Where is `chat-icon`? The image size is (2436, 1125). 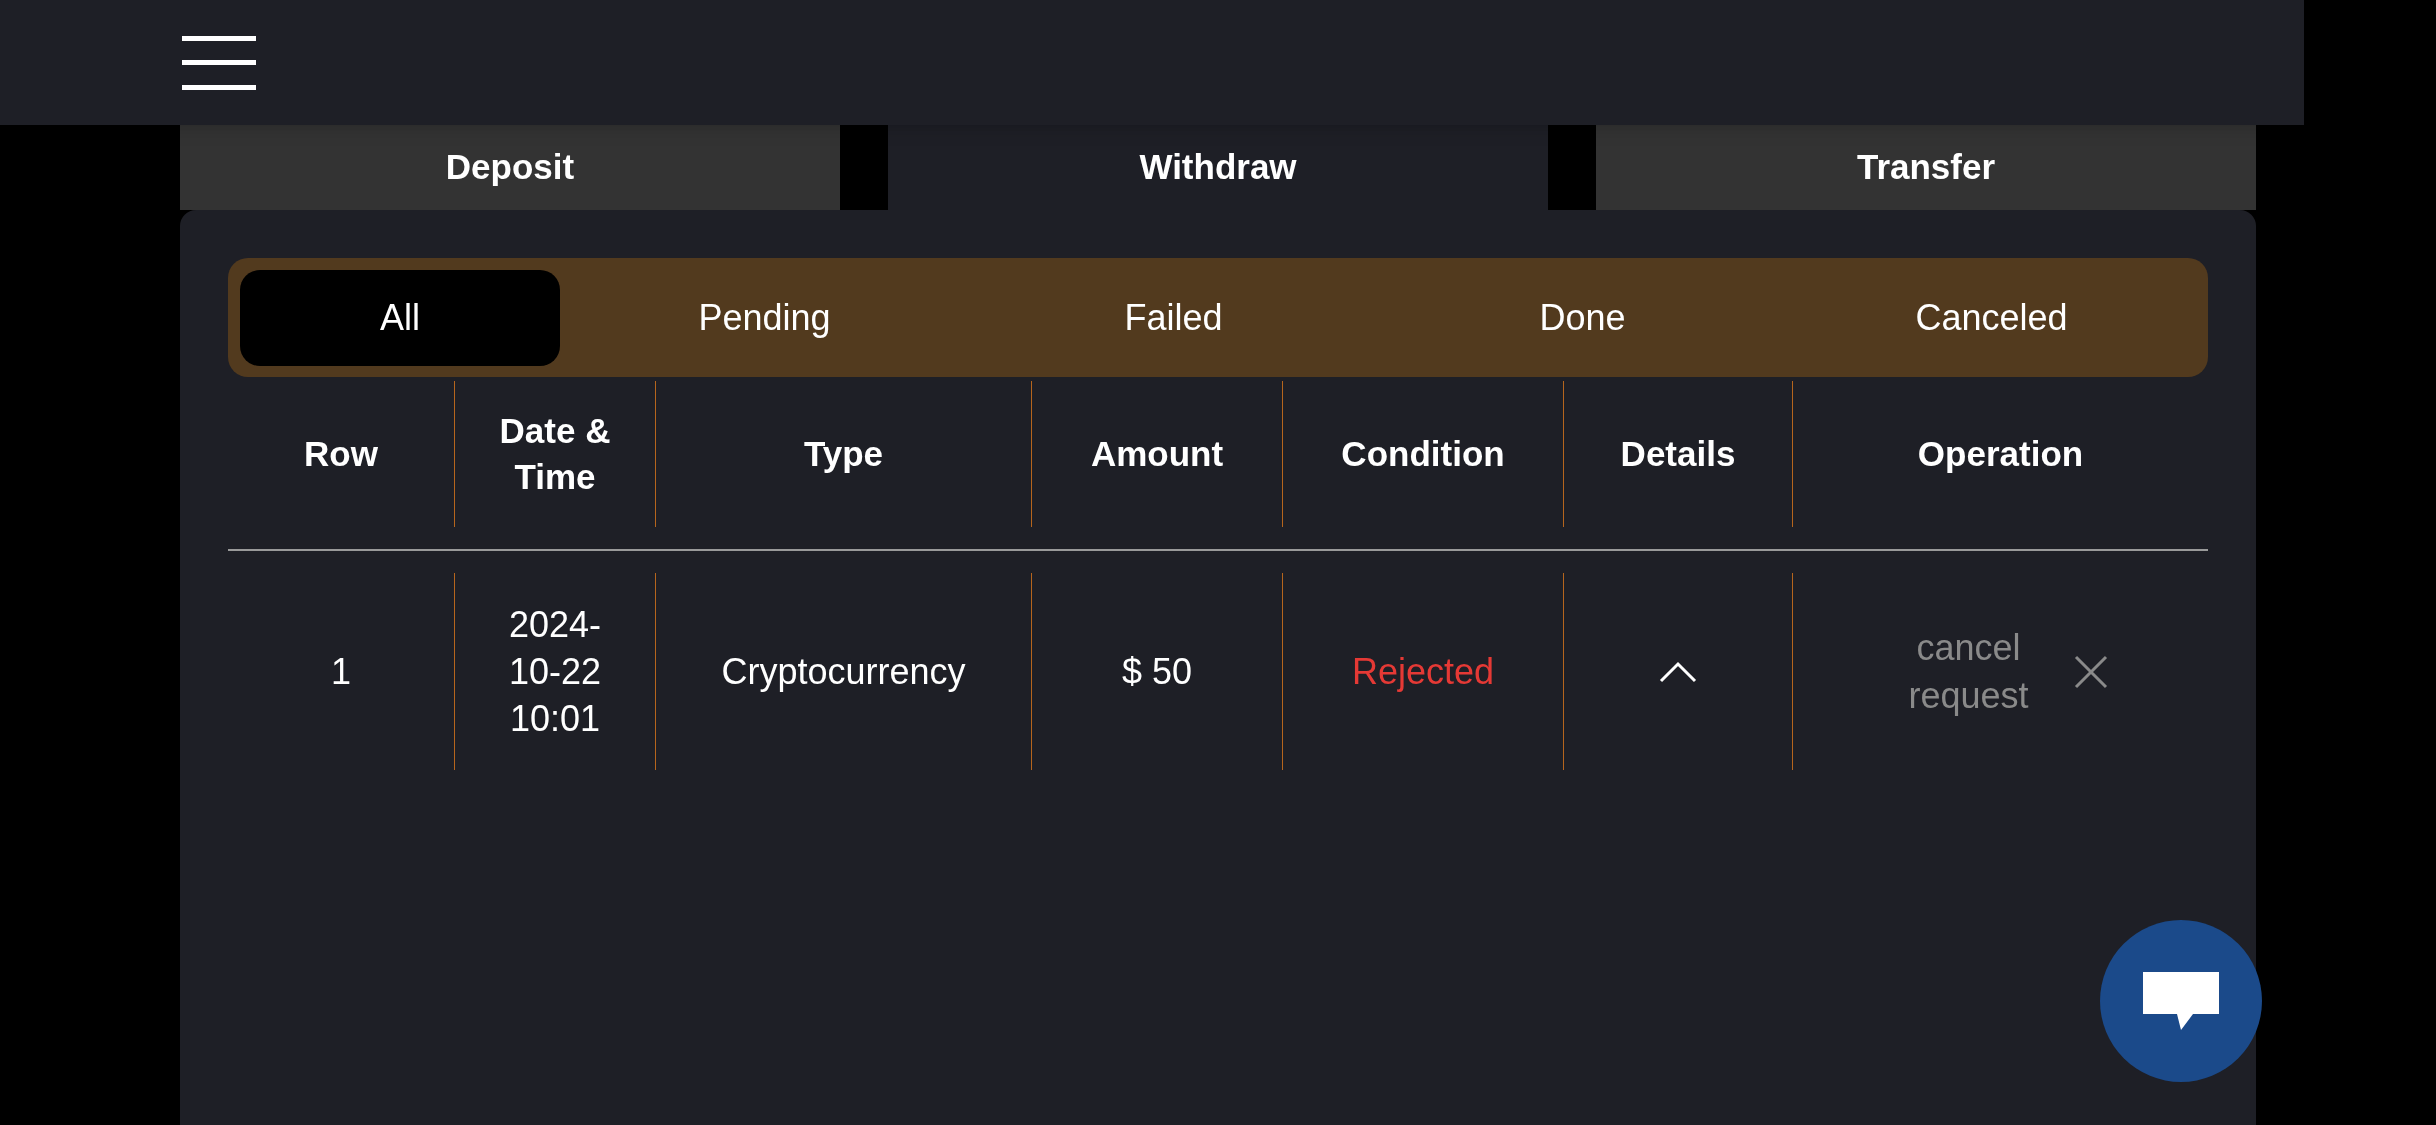 chat-icon is located at coordinates (2181, 1001).